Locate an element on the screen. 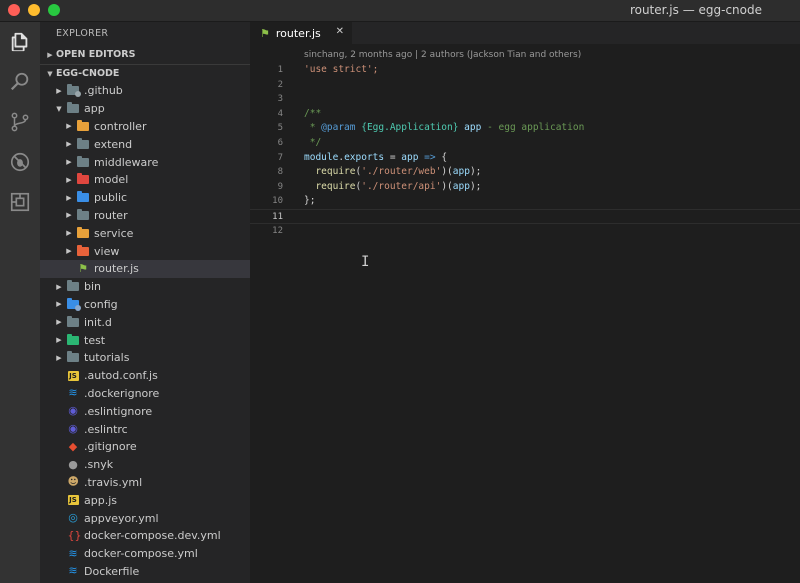 This screenshot has width=800, height=583. tab-router-js: ⚑ router.js ✕ is located at coordinates (301, 33).